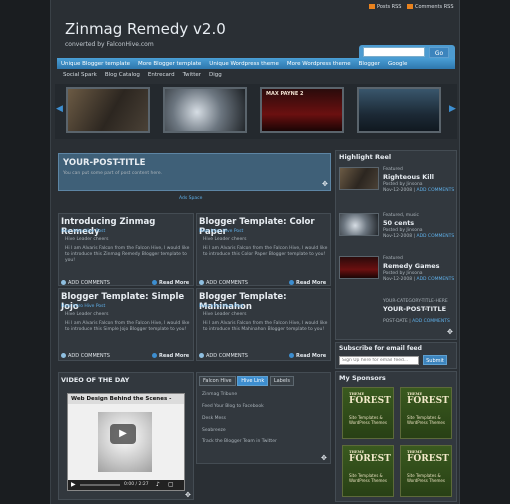  What do you see at coordinates (100, 485) in the screenshot?
I see `video-progress-bar` at bounding box center [100, 485].